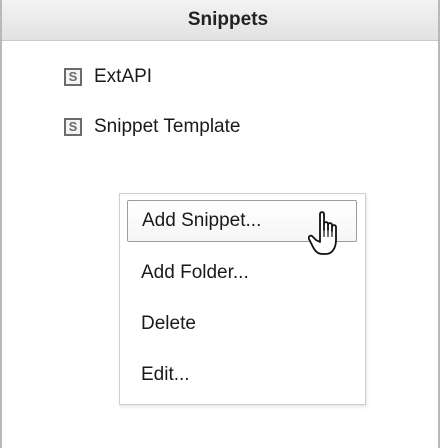  Describe the element at coordinates (228, 19) in the screenshot. I see `panel-title: Snippets` at that location.